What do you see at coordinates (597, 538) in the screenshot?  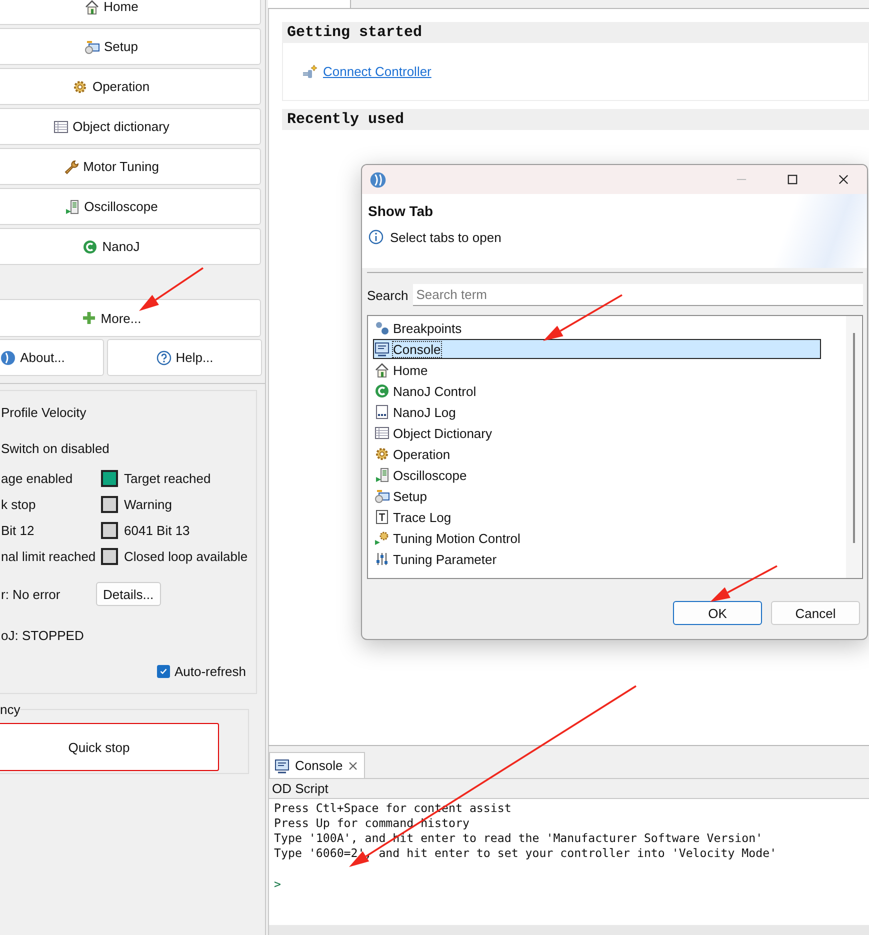 I see `list-item: Tuning Motion Control` at bounding box center [597, 538].